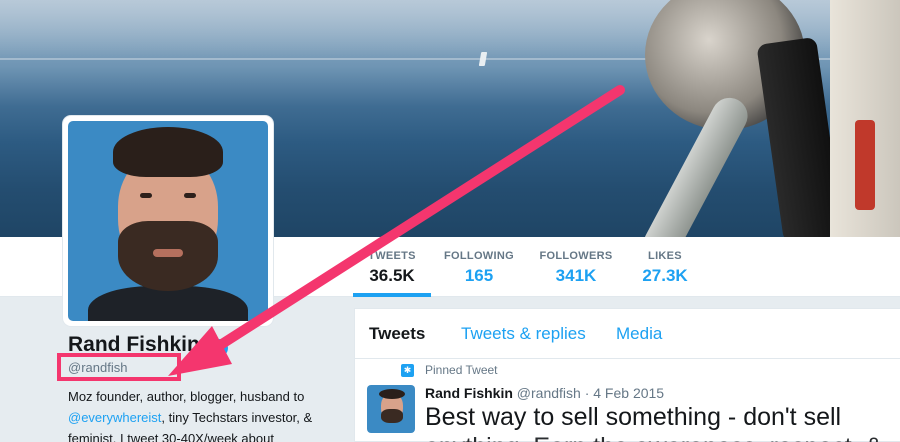  Describe the element at coordinates (168, 152) in the screenshot. I see `avatar-hair` at that location.